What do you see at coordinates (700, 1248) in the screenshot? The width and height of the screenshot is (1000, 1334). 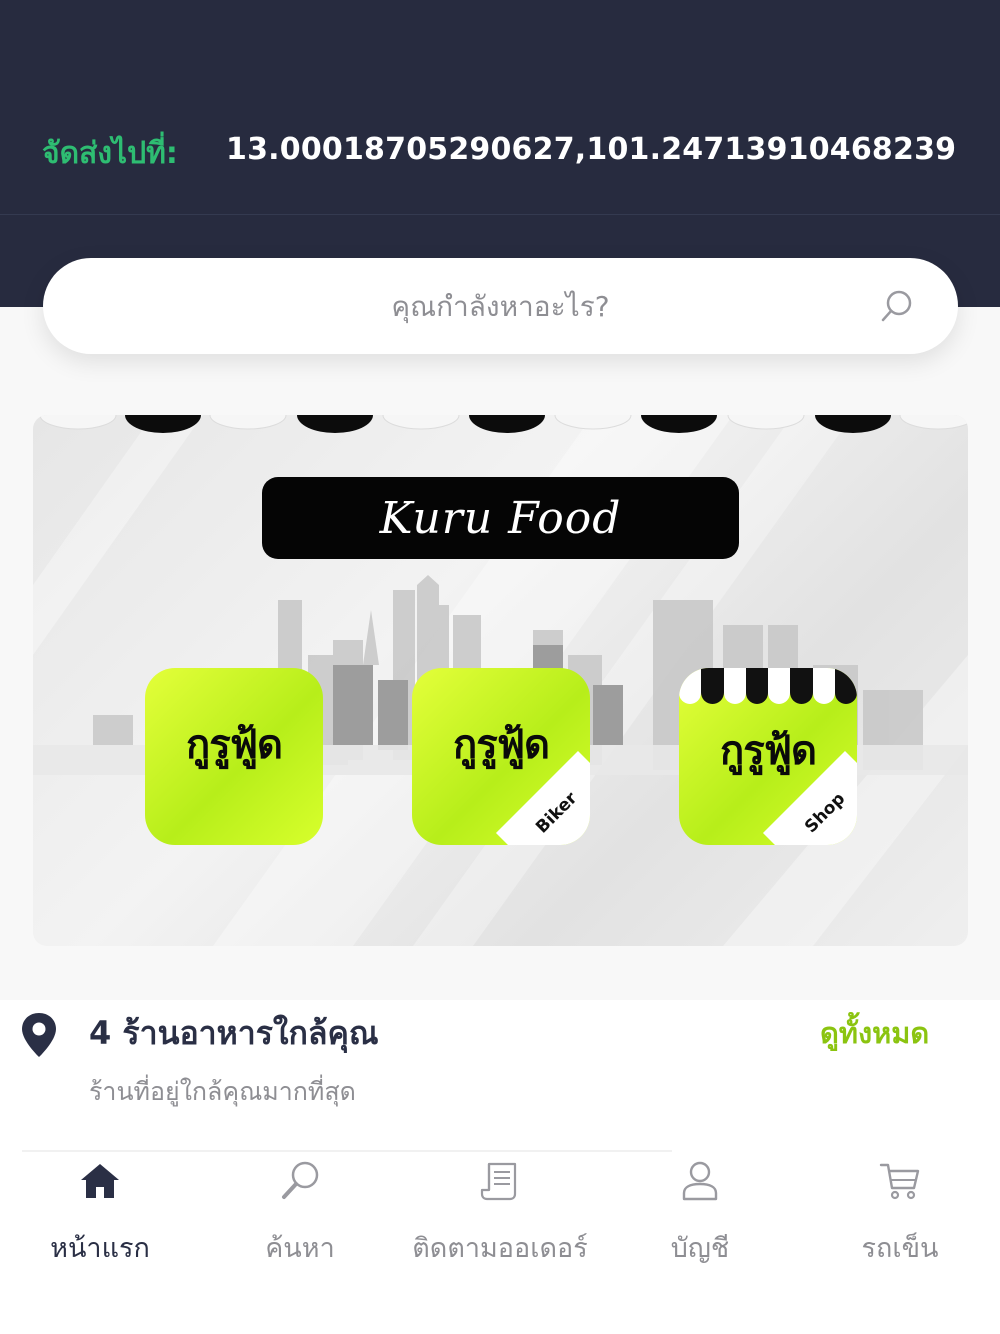 I see `nav-label-account: บัญชี` at bounding box center [700, 1248].